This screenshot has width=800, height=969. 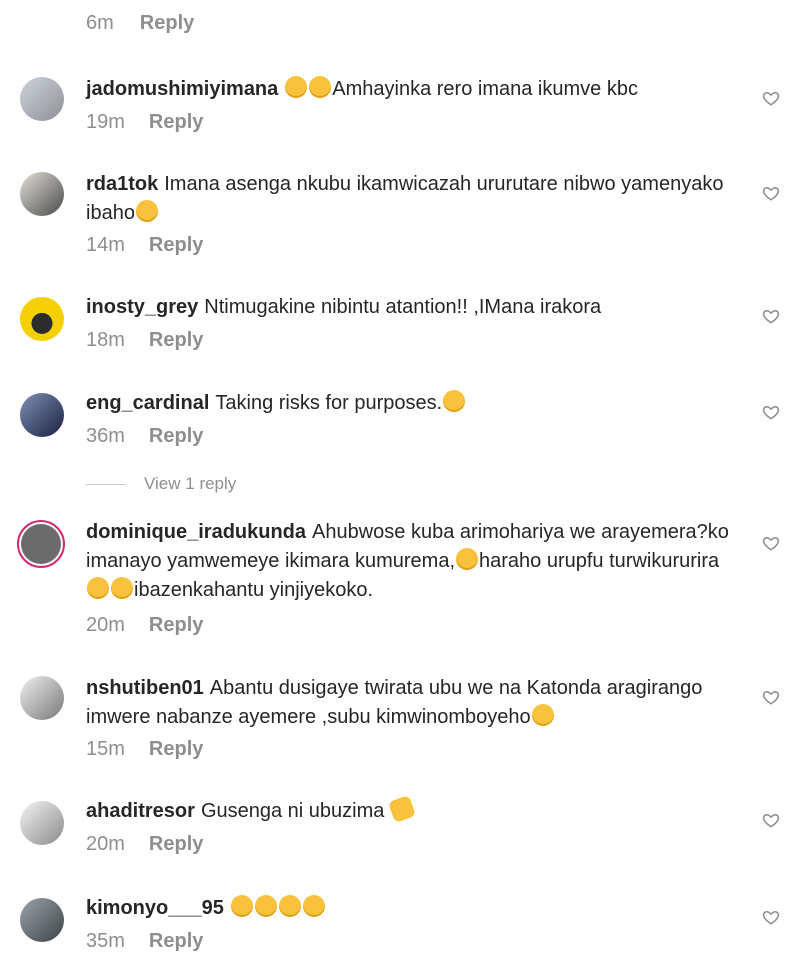 I want to click on comment-username: dominique_iradukunda, so click(x=196, y=532).